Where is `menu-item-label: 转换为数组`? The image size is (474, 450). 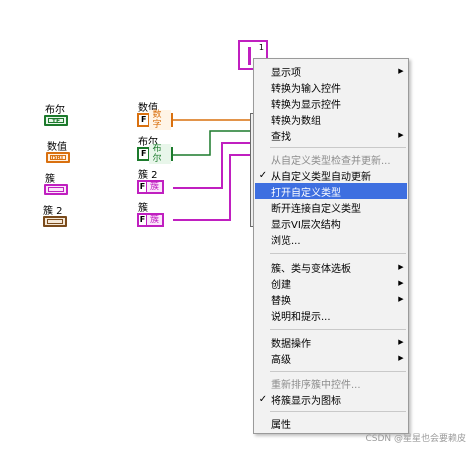
menu-item-label: 转换为数组 is located at coordinates (296, 121).